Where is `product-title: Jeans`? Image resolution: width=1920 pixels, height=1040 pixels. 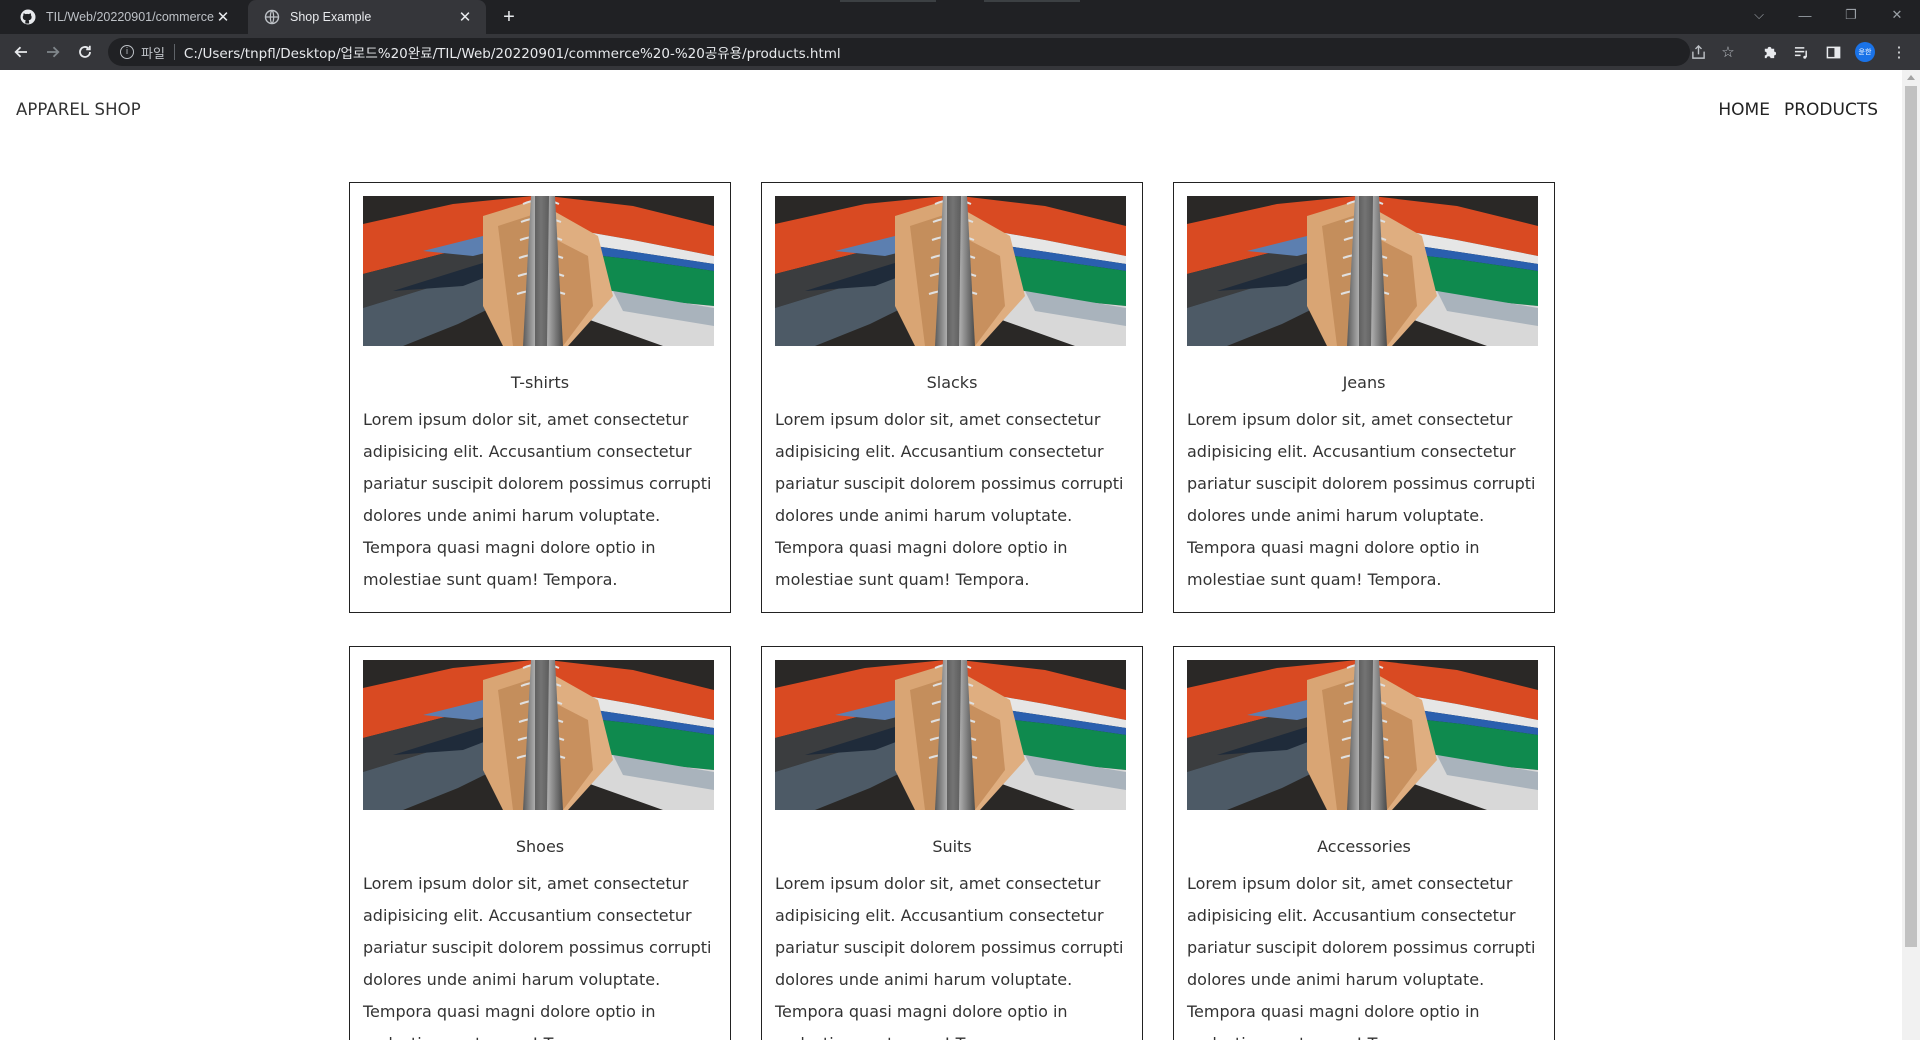 product-title: Jeans is located at coordinates (1364, 382).